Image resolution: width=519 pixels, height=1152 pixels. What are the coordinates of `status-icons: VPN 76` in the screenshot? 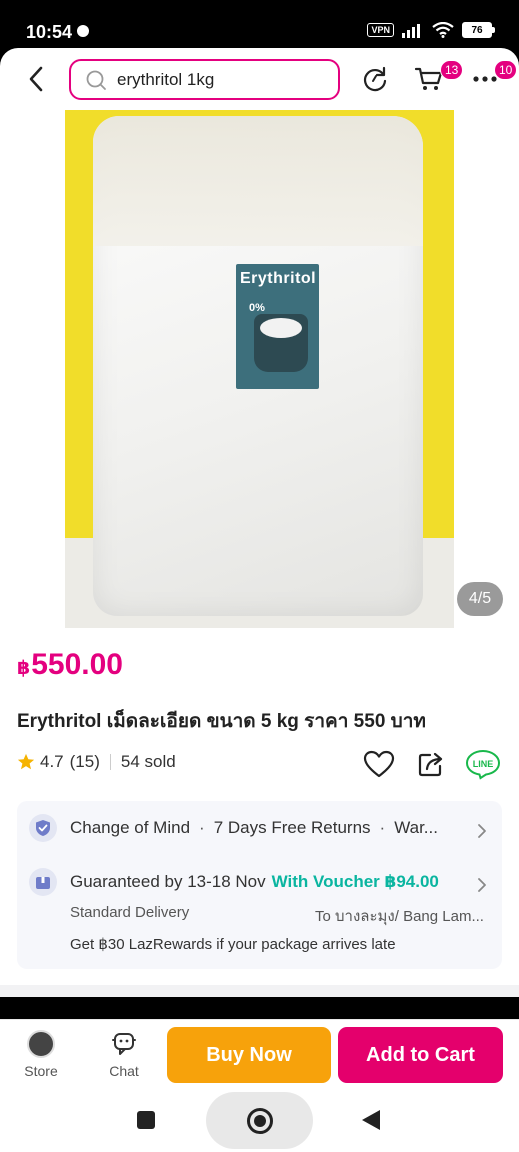 It's located at (431, 30).